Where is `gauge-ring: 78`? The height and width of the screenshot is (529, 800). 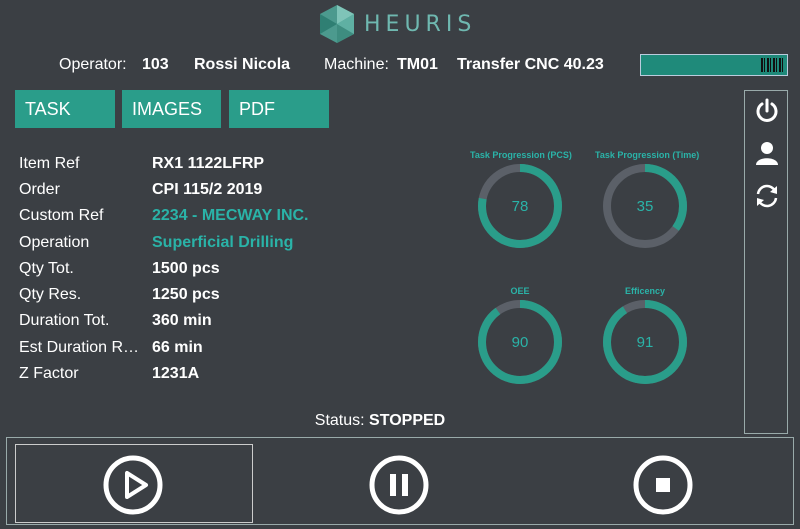
gauge-ring: 78 is located at coordinates (520, 206).